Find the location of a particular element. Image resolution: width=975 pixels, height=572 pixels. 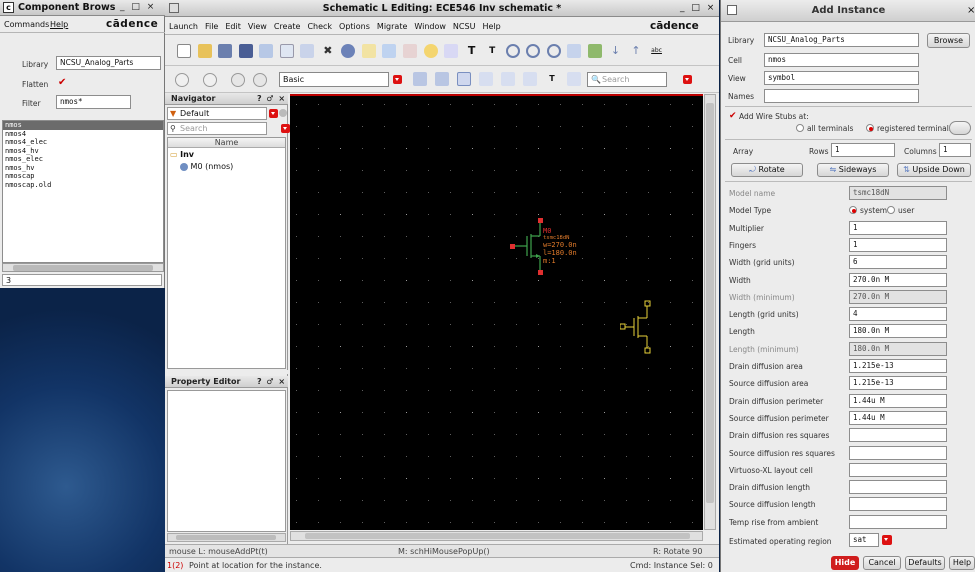

menu-ncsu: NCSU is located at coordinates (464, 26).